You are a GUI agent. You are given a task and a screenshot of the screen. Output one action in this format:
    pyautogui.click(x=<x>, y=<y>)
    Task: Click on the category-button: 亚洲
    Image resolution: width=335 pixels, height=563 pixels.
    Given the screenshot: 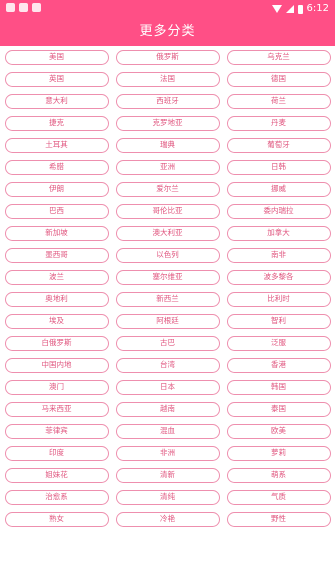 What is the action you would take?
    pyautogui.click(x=167, y=167)
    